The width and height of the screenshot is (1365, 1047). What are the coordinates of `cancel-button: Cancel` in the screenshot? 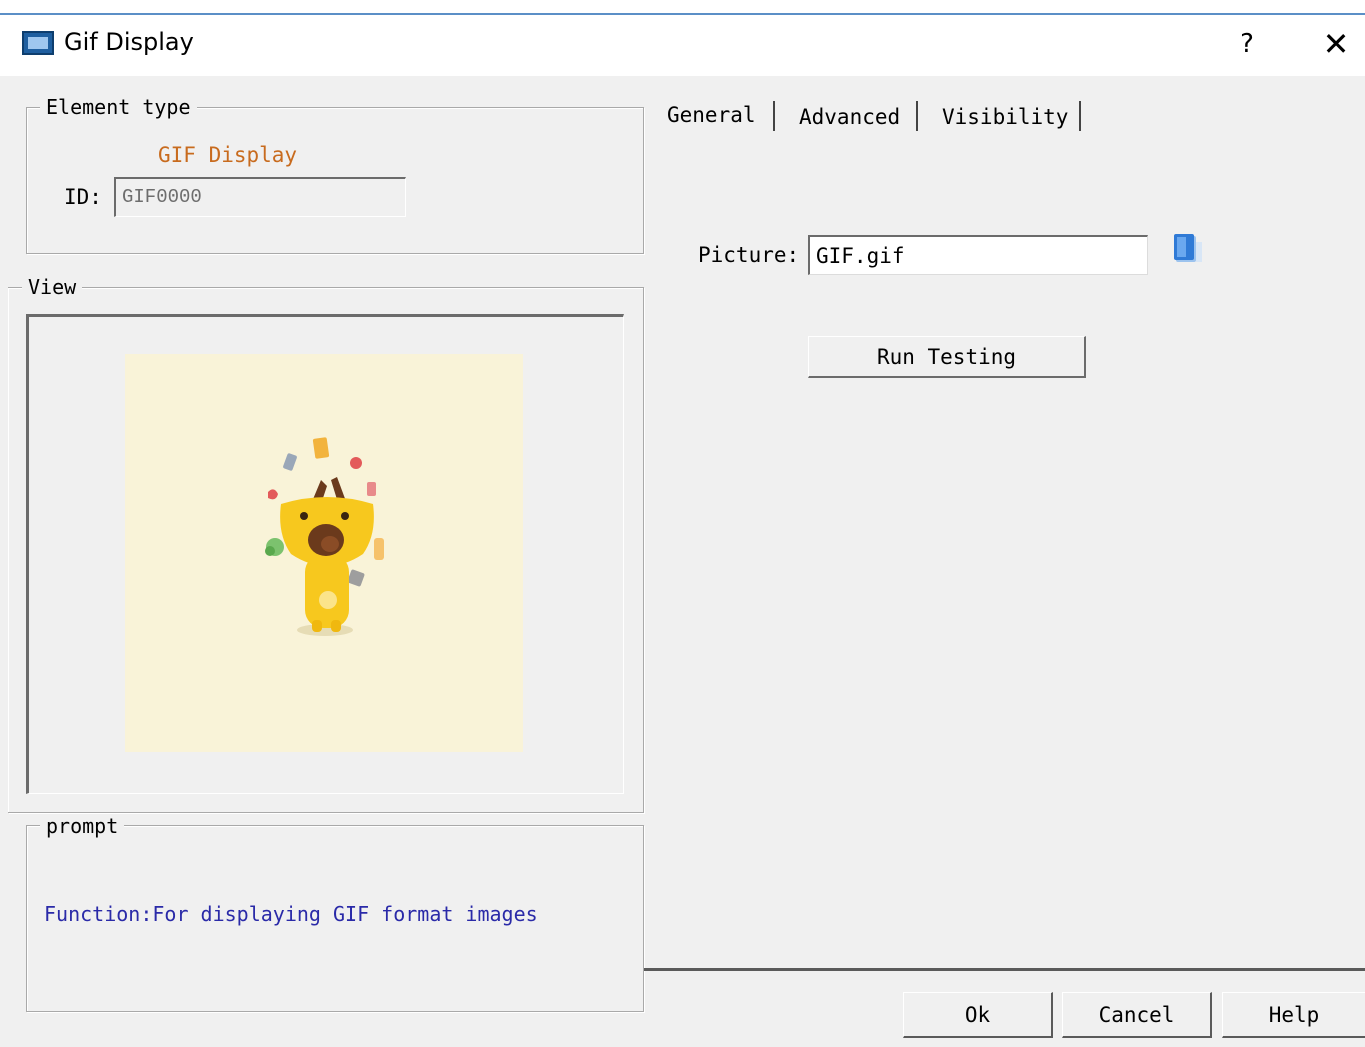 It's located at (1137, 1015).